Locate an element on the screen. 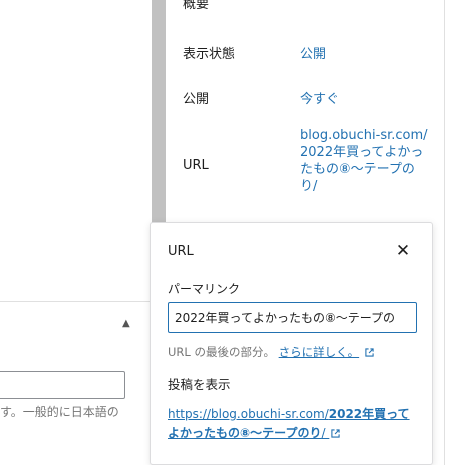 This screenshot has width=465, height=465. editor-text-field is located at coordinates (62, 385).